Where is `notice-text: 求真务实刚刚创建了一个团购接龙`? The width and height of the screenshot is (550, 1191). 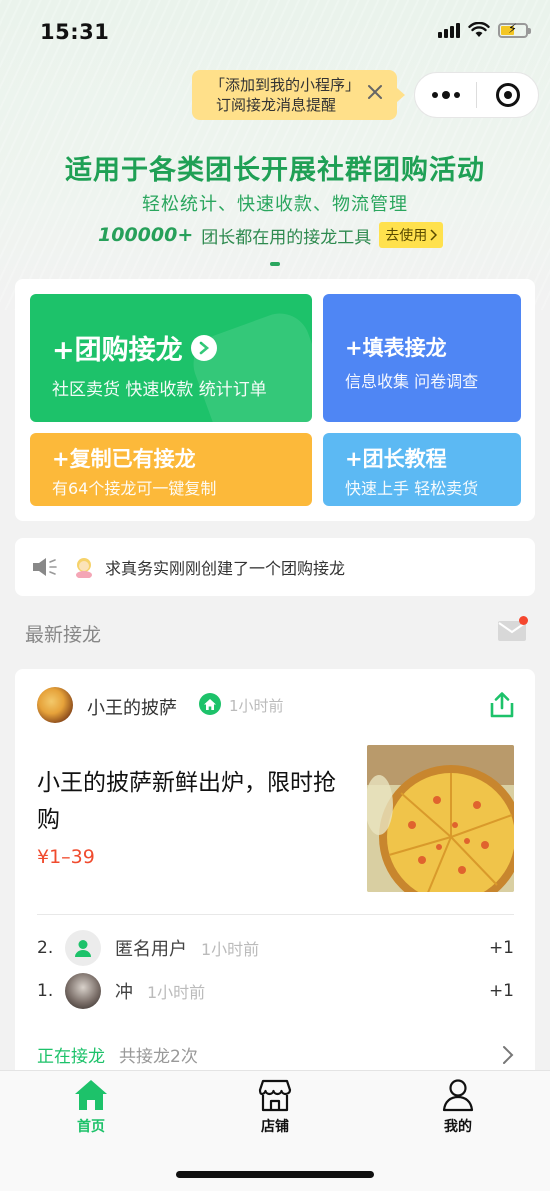
notice-text: 求真务实刚刚创建了一个团购接龙 is located at coordinates (225, 568).